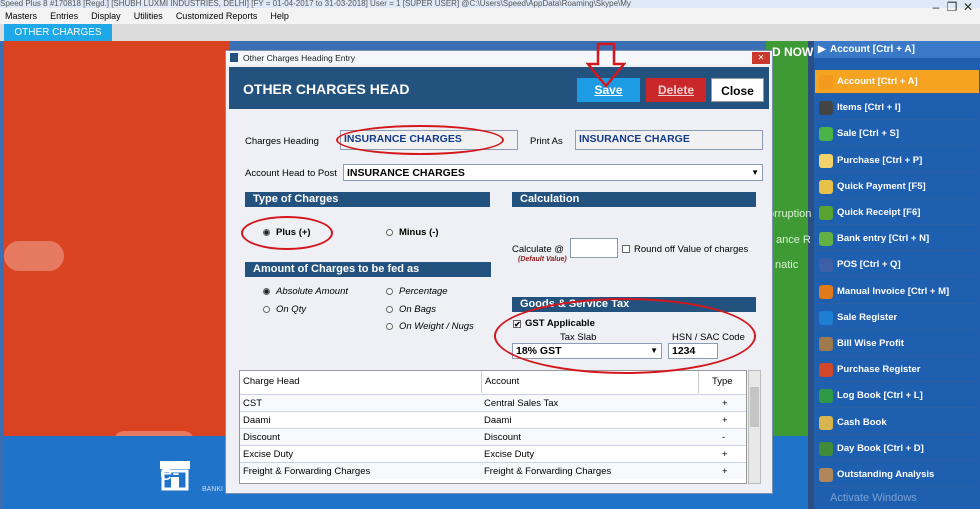 This screenshot has height=509, width=980. Describe the element at coordinates (546, 141) in the screenshot. I see `print-as-label: Print As` at that location.